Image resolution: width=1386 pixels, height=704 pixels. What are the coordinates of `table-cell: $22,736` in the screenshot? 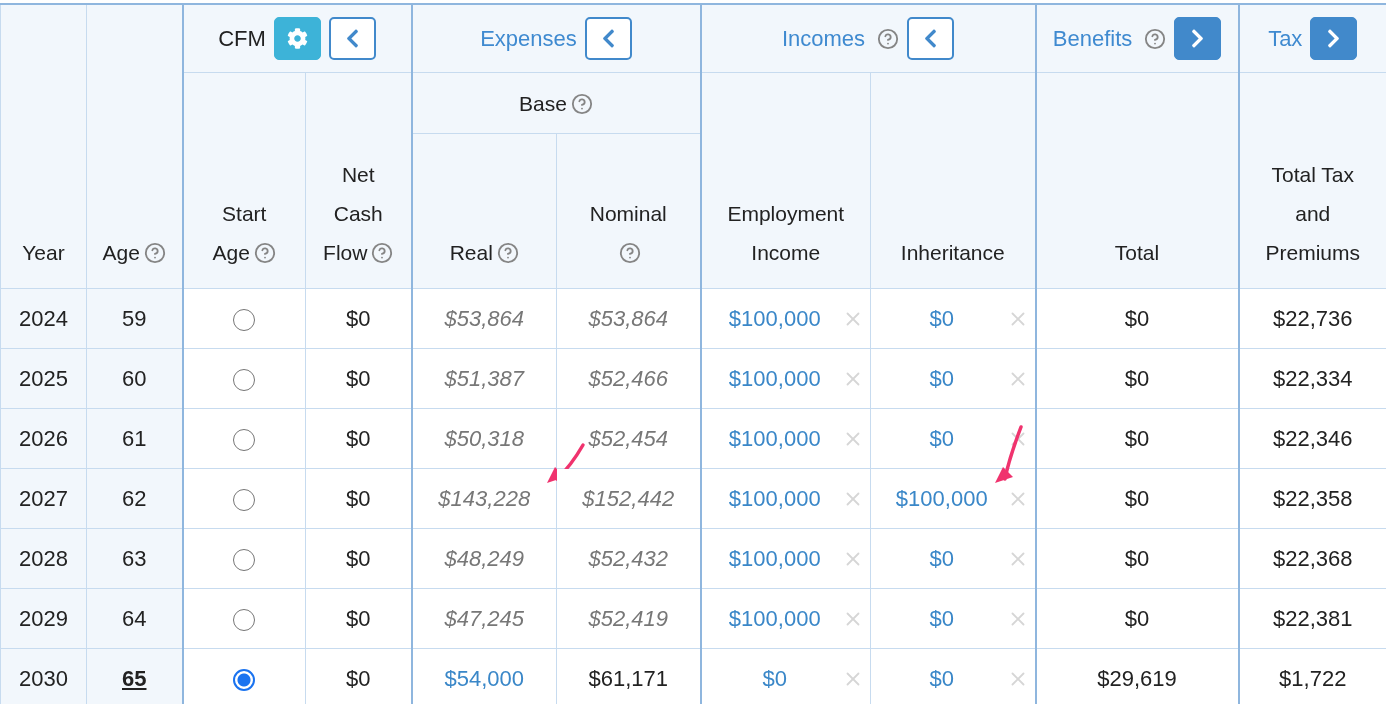 It's located at (1313, 318).